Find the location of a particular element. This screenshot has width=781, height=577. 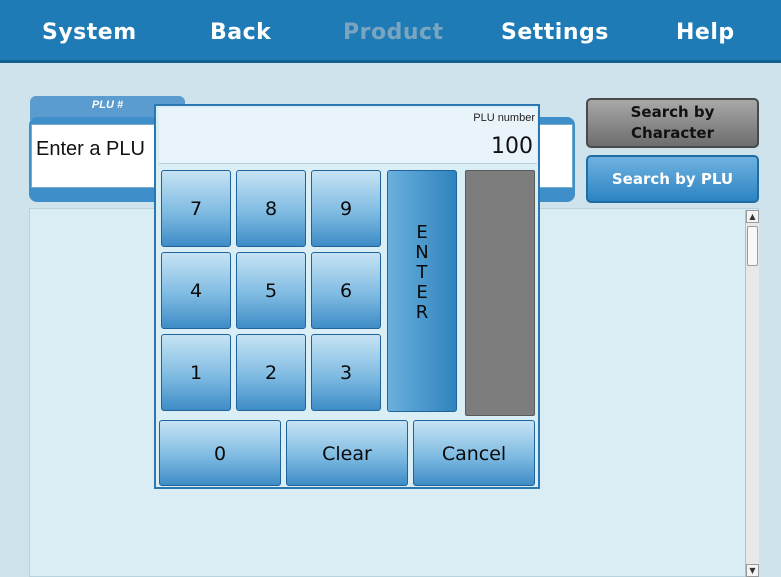

key-9: 9 is located at coordinates (346, 208).